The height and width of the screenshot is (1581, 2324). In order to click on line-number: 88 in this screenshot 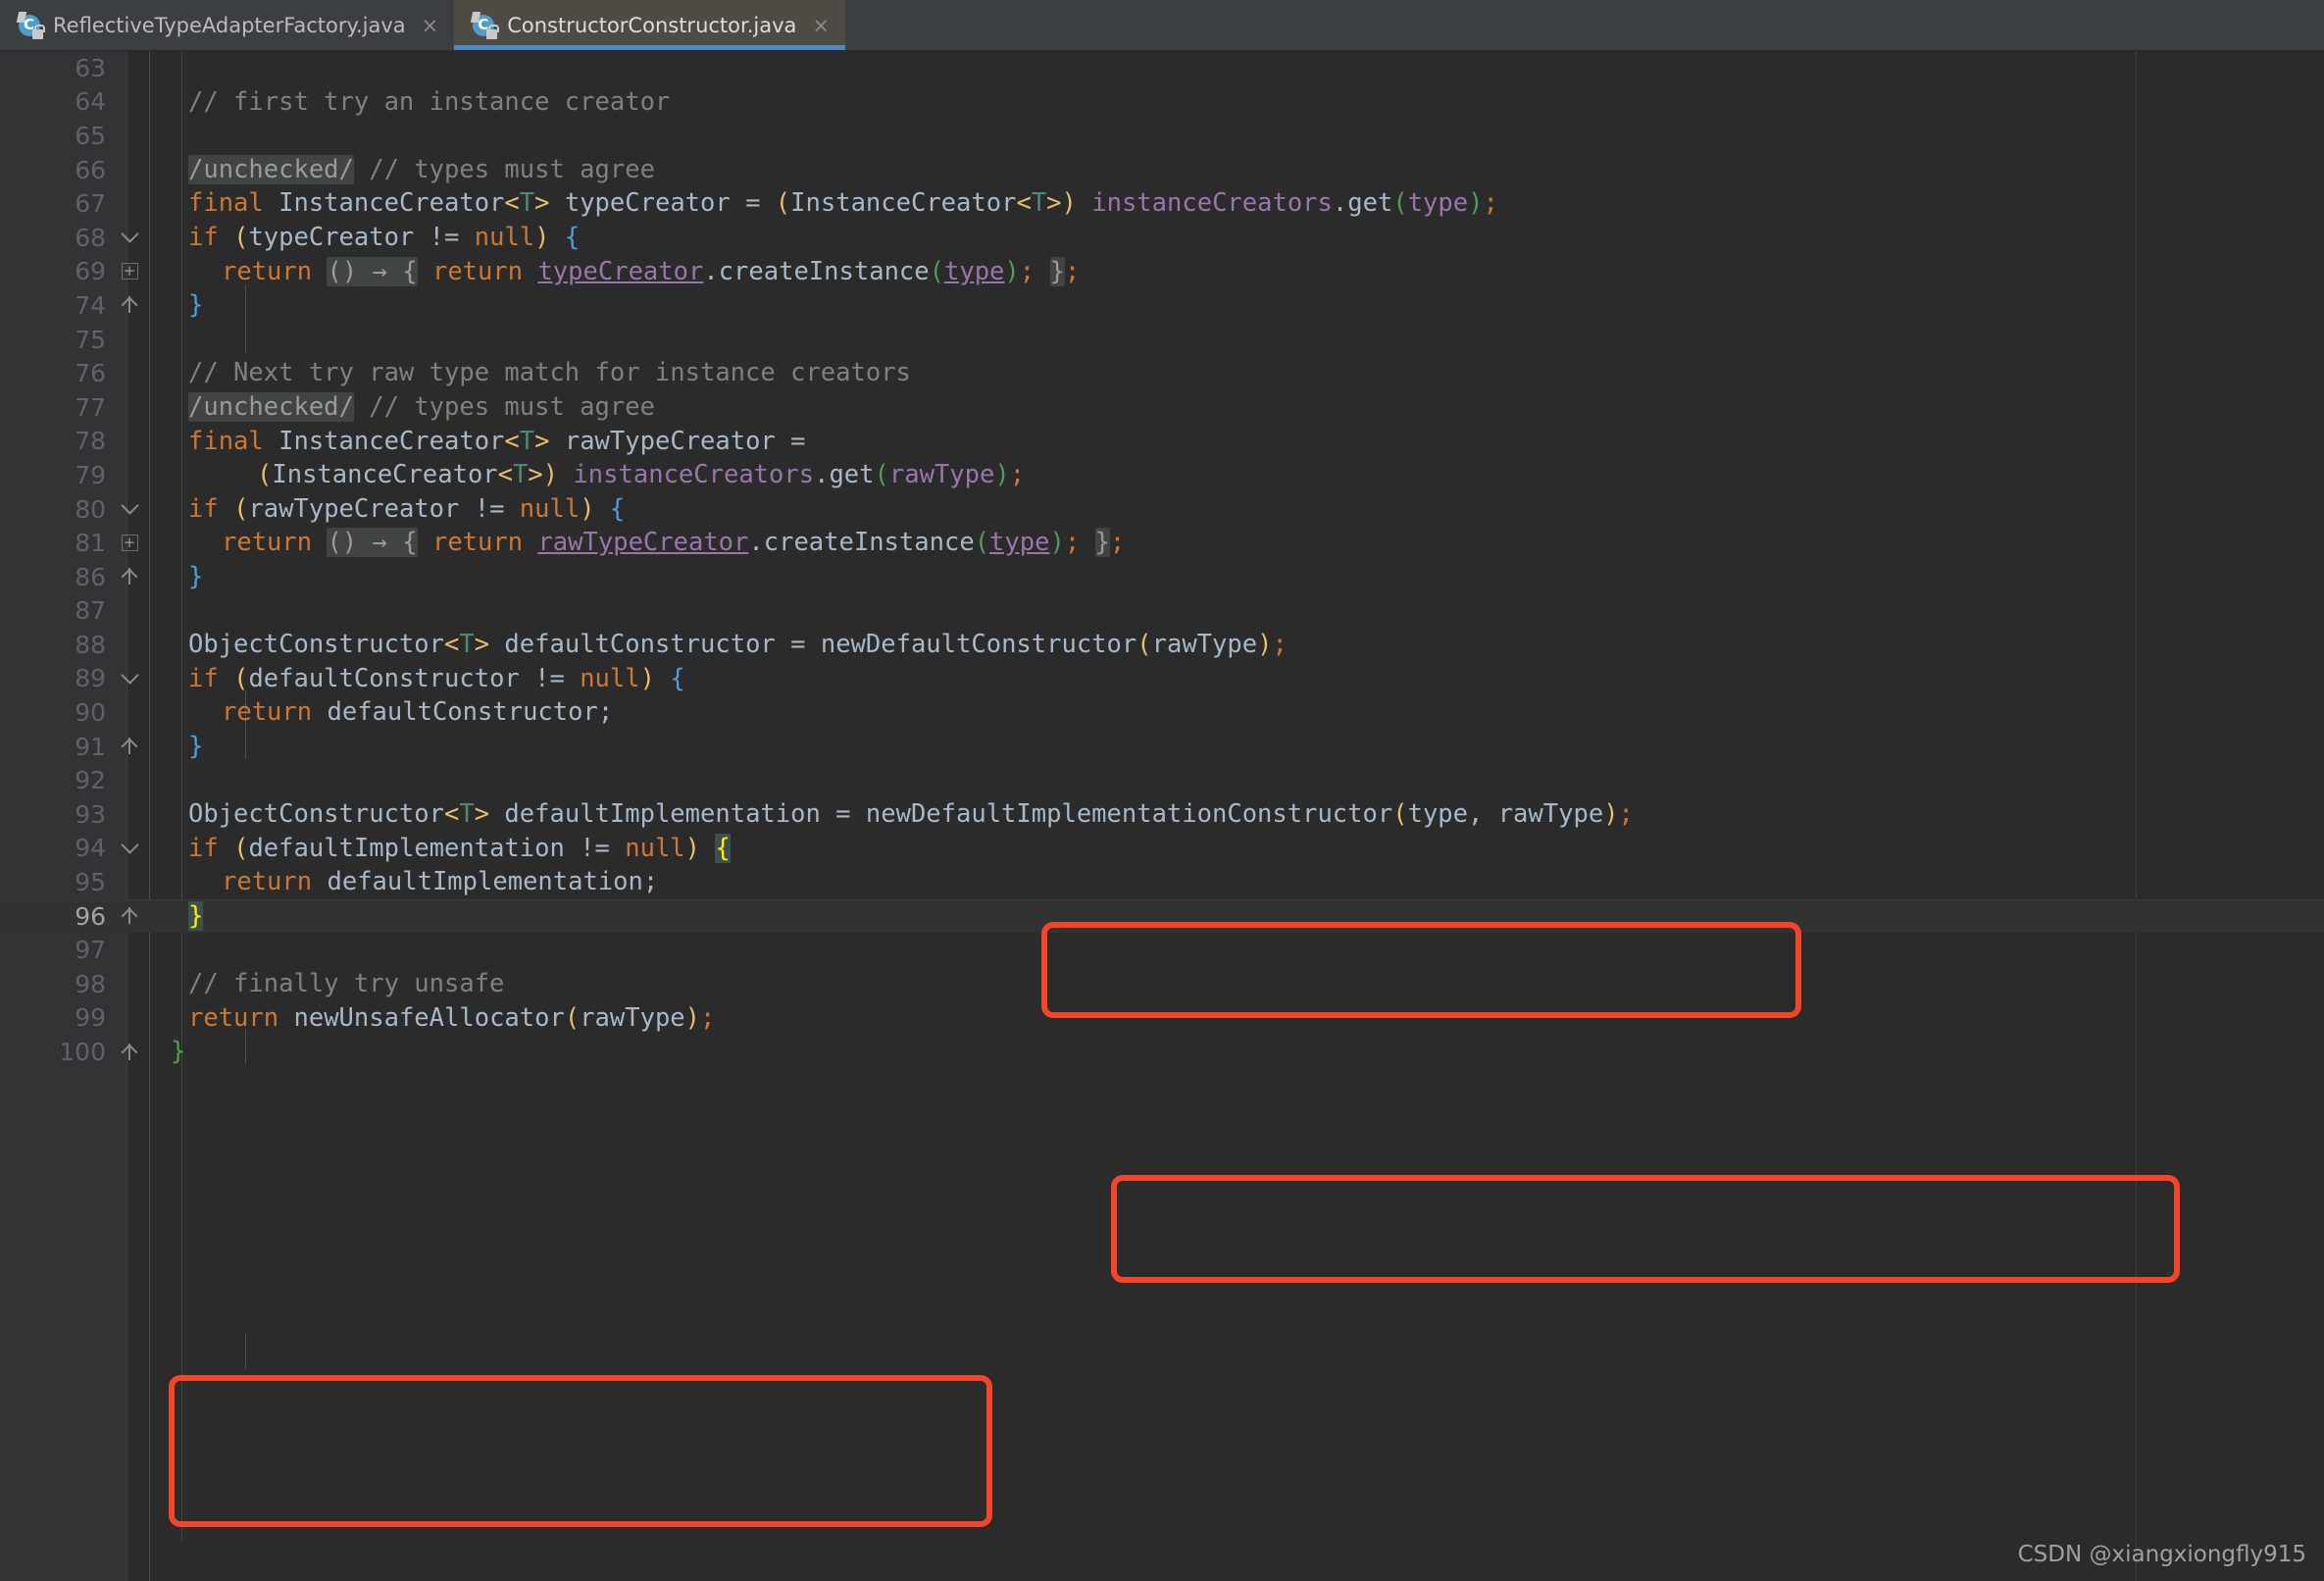, I will do `click(91, 644)`.